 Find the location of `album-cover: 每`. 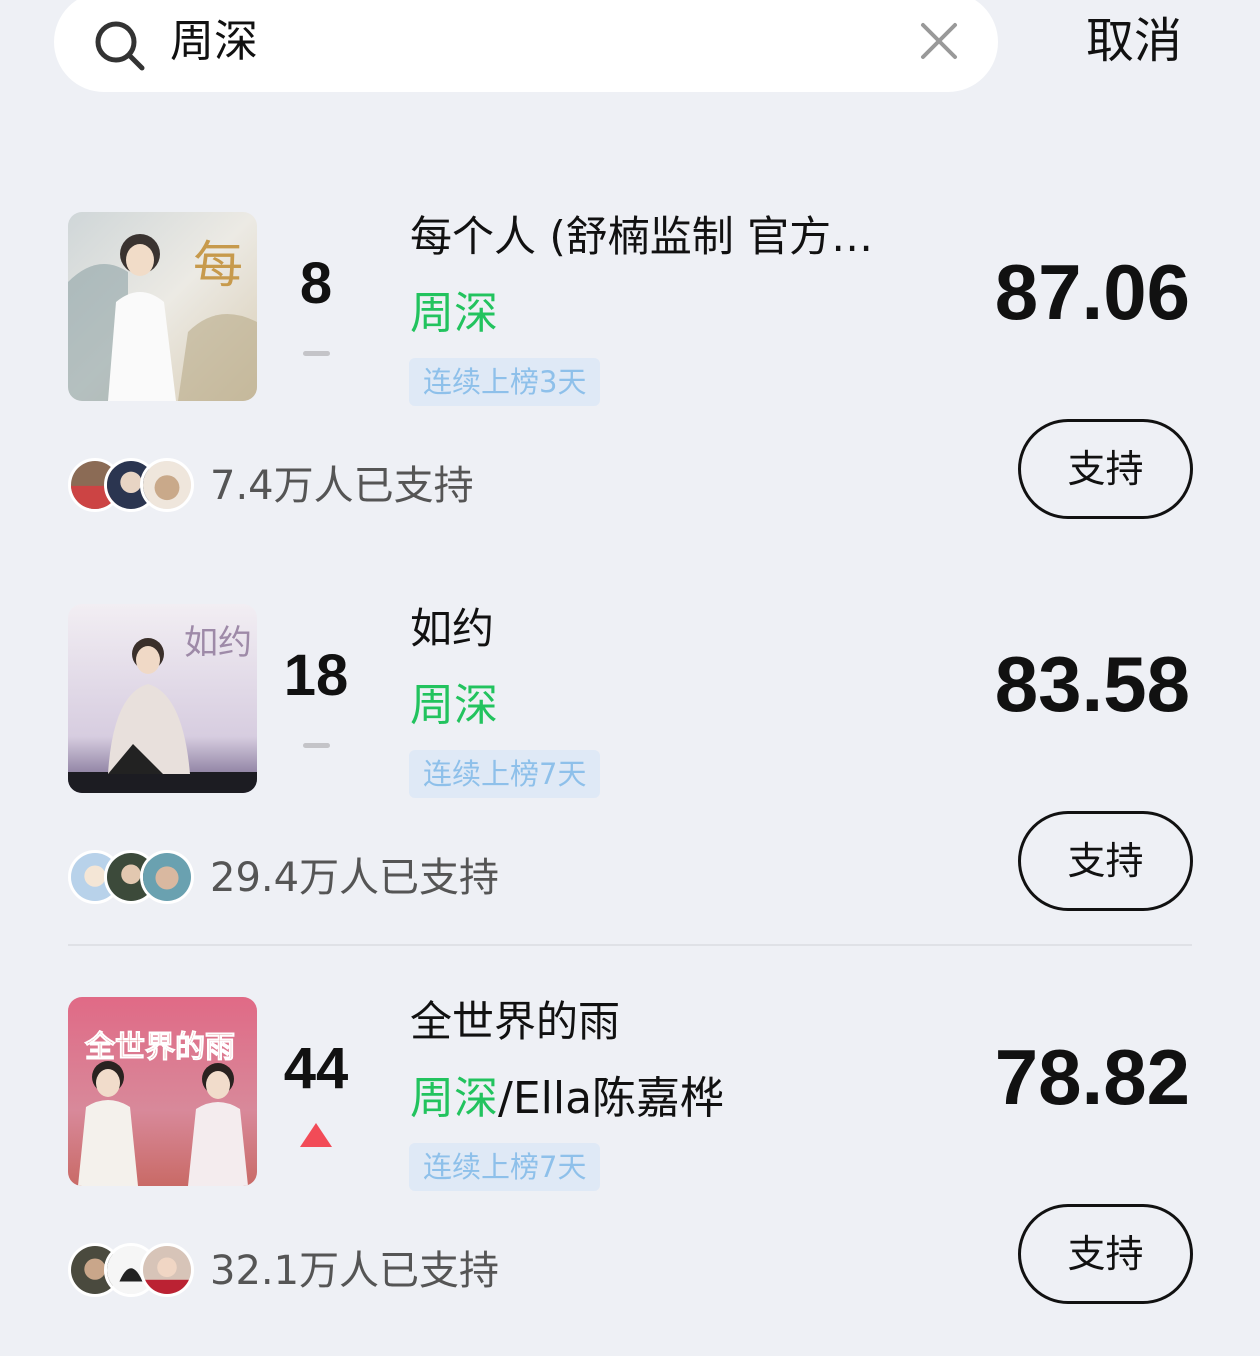

album-cover: 每 is located at coordinates (162, 306).